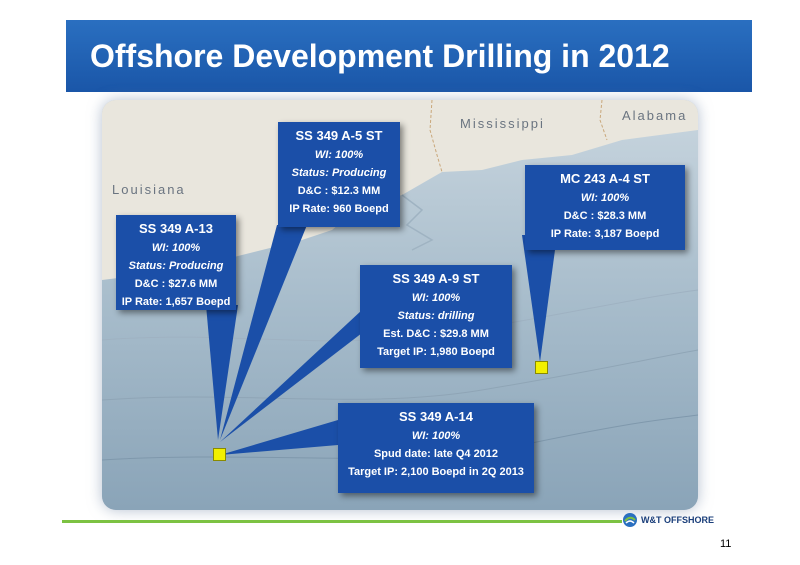 Image resolution: width=800 pixels, height=565 pixels. What do you see at coordinates (726, 544) in the screenshot?
I see `page-number: 11` at bounding box center [726, 544].